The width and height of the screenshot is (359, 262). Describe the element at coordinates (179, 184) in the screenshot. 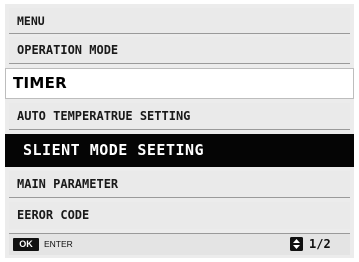

I see `menu-item-main-parameter: MAIN PARAMETER` at that location.